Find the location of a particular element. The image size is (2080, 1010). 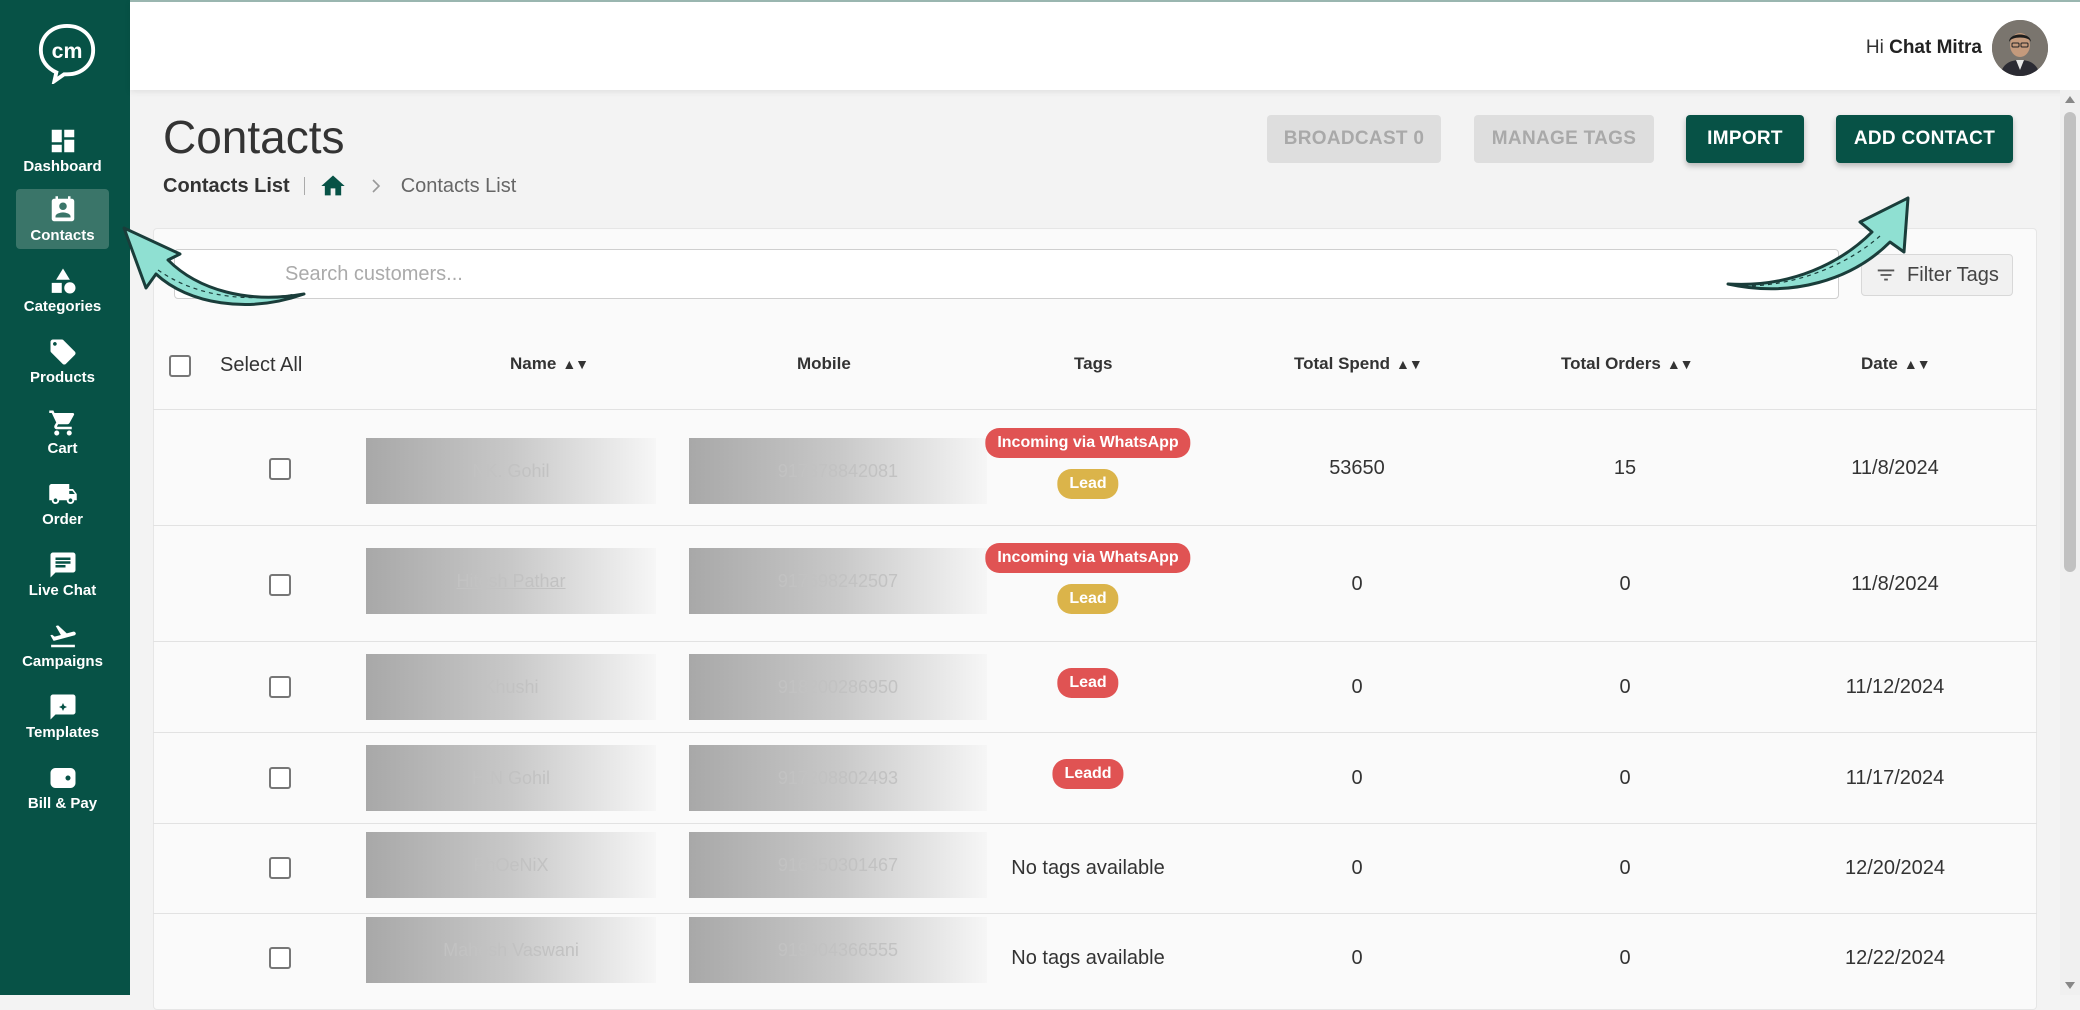

avatar is located at coordinates (2020, 48).